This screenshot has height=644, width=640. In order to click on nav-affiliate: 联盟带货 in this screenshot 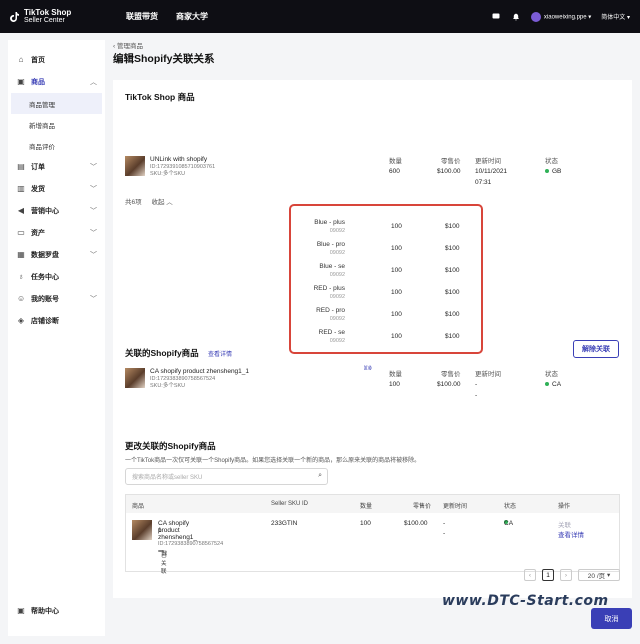, I will do `click(142, 16)`.